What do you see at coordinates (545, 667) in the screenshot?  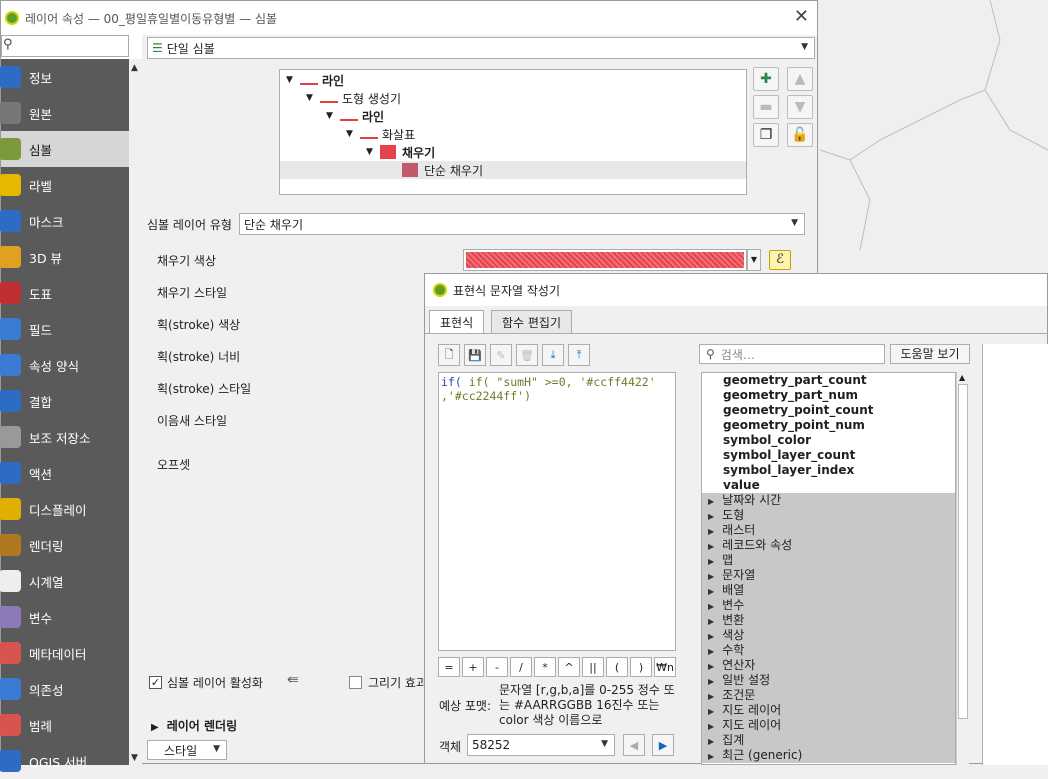 I see `operator-button: *` at bounding box center [545, 667].